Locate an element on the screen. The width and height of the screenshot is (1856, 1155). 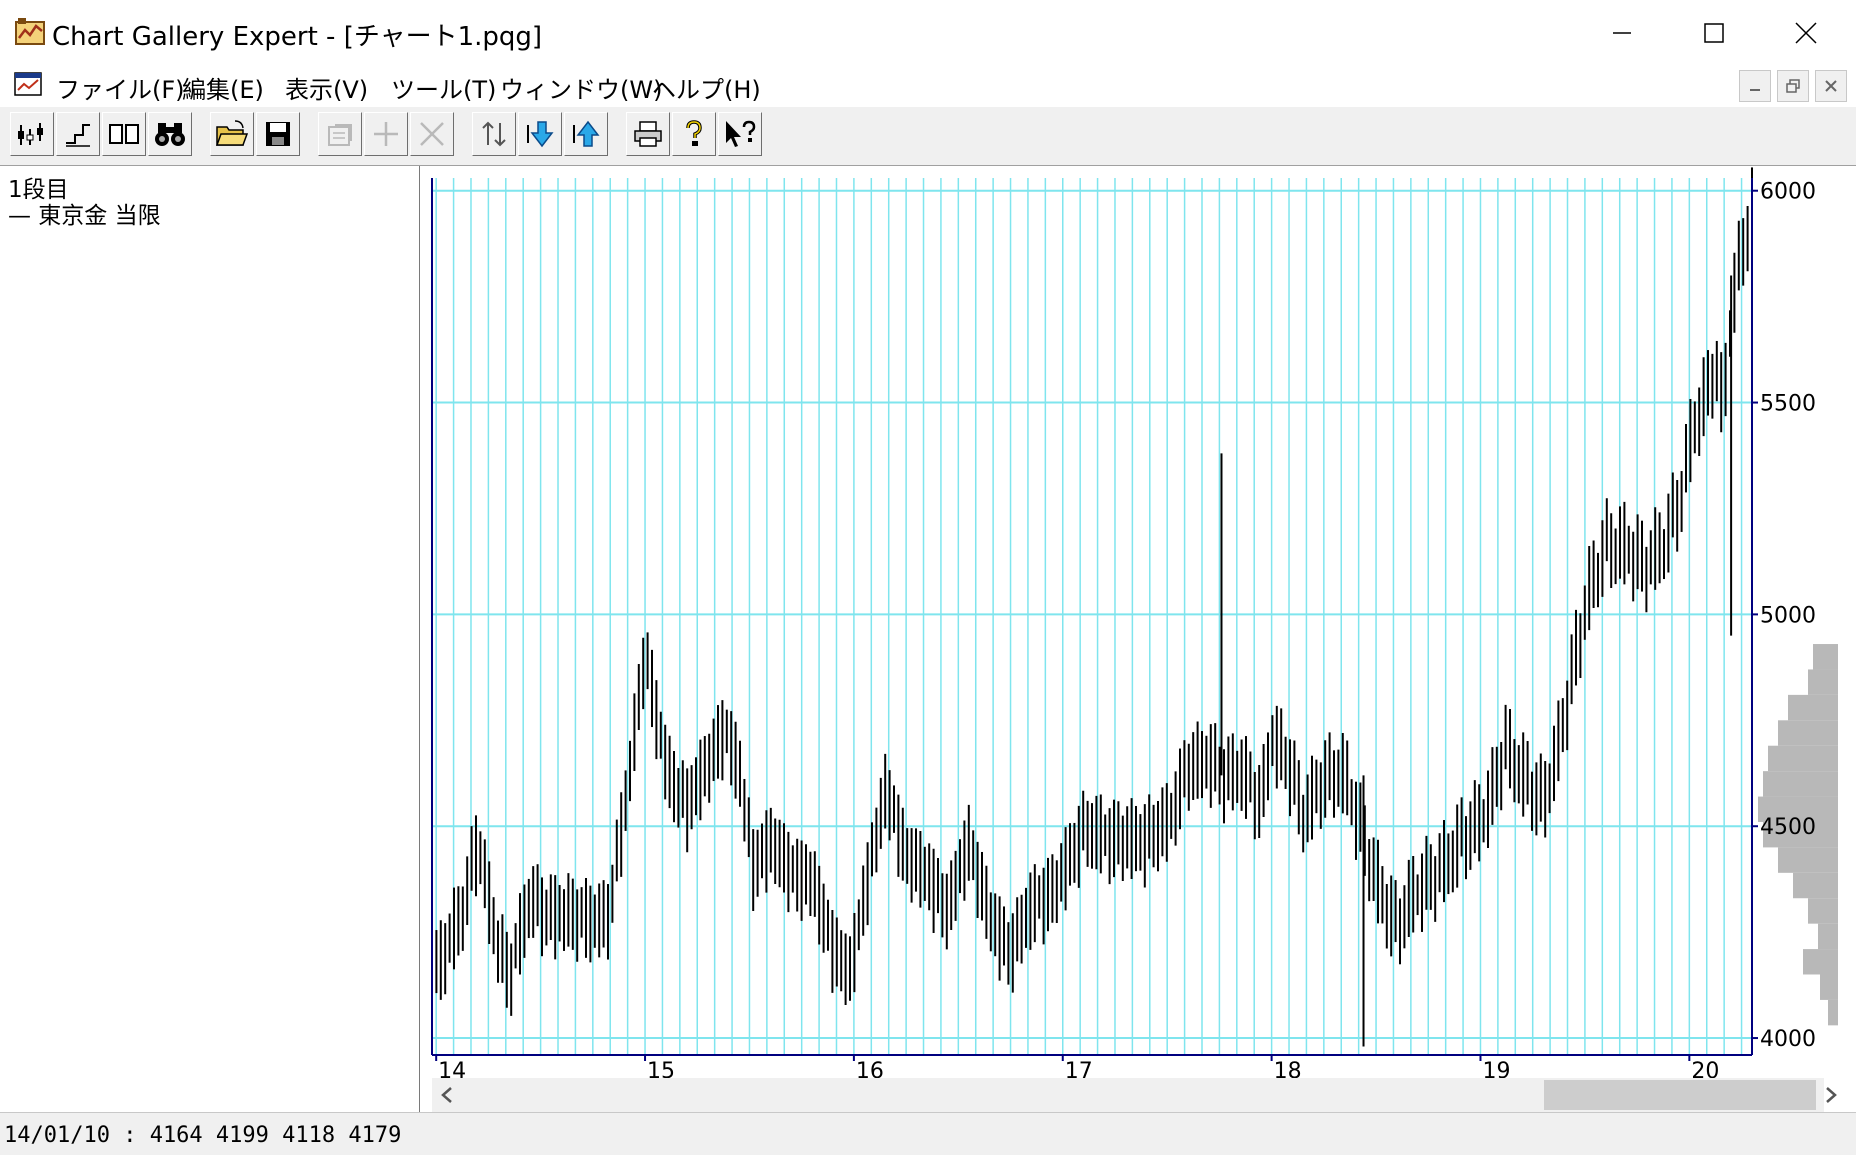
mdi-minimize-button is located at coordinates (1755, 86).